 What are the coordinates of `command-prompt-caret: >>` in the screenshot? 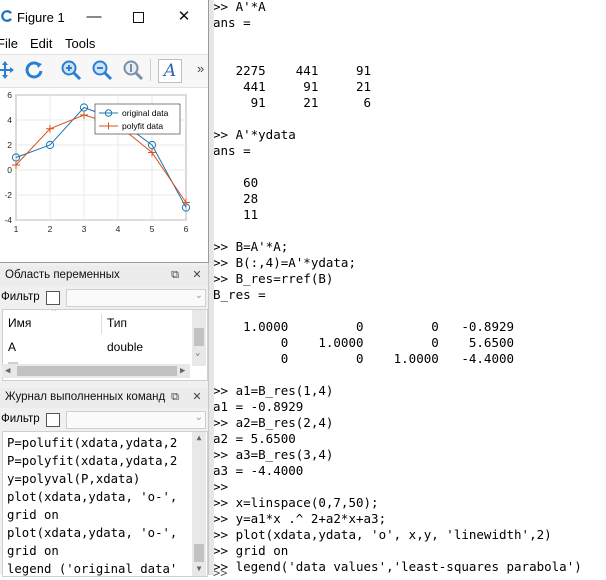 It's located at (220, 573).